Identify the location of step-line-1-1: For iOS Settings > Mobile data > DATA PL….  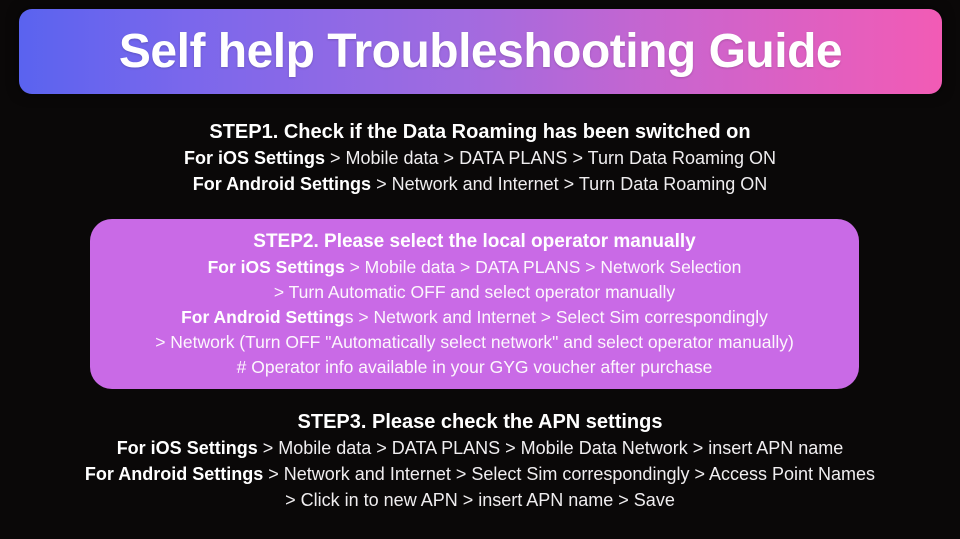
(480, 158).